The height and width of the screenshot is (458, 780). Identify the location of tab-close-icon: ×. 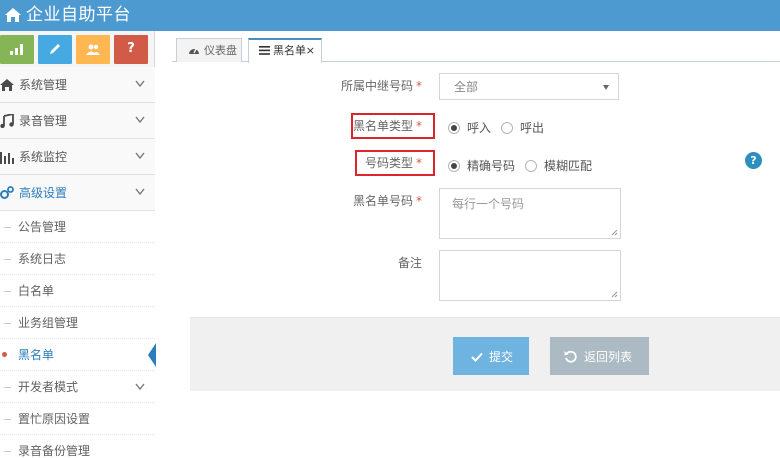
(310, 50).